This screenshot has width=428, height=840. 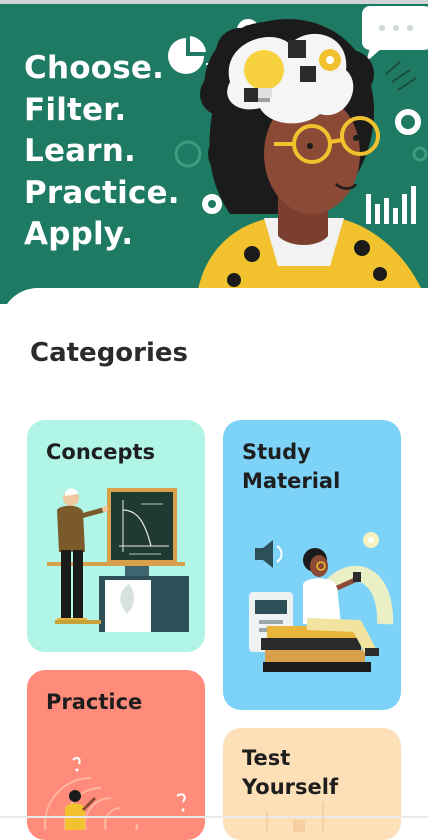 What do you see at coordinates (295, 817) in the screenshot?
I see `test-illustration` at bounding box center [295, 817].